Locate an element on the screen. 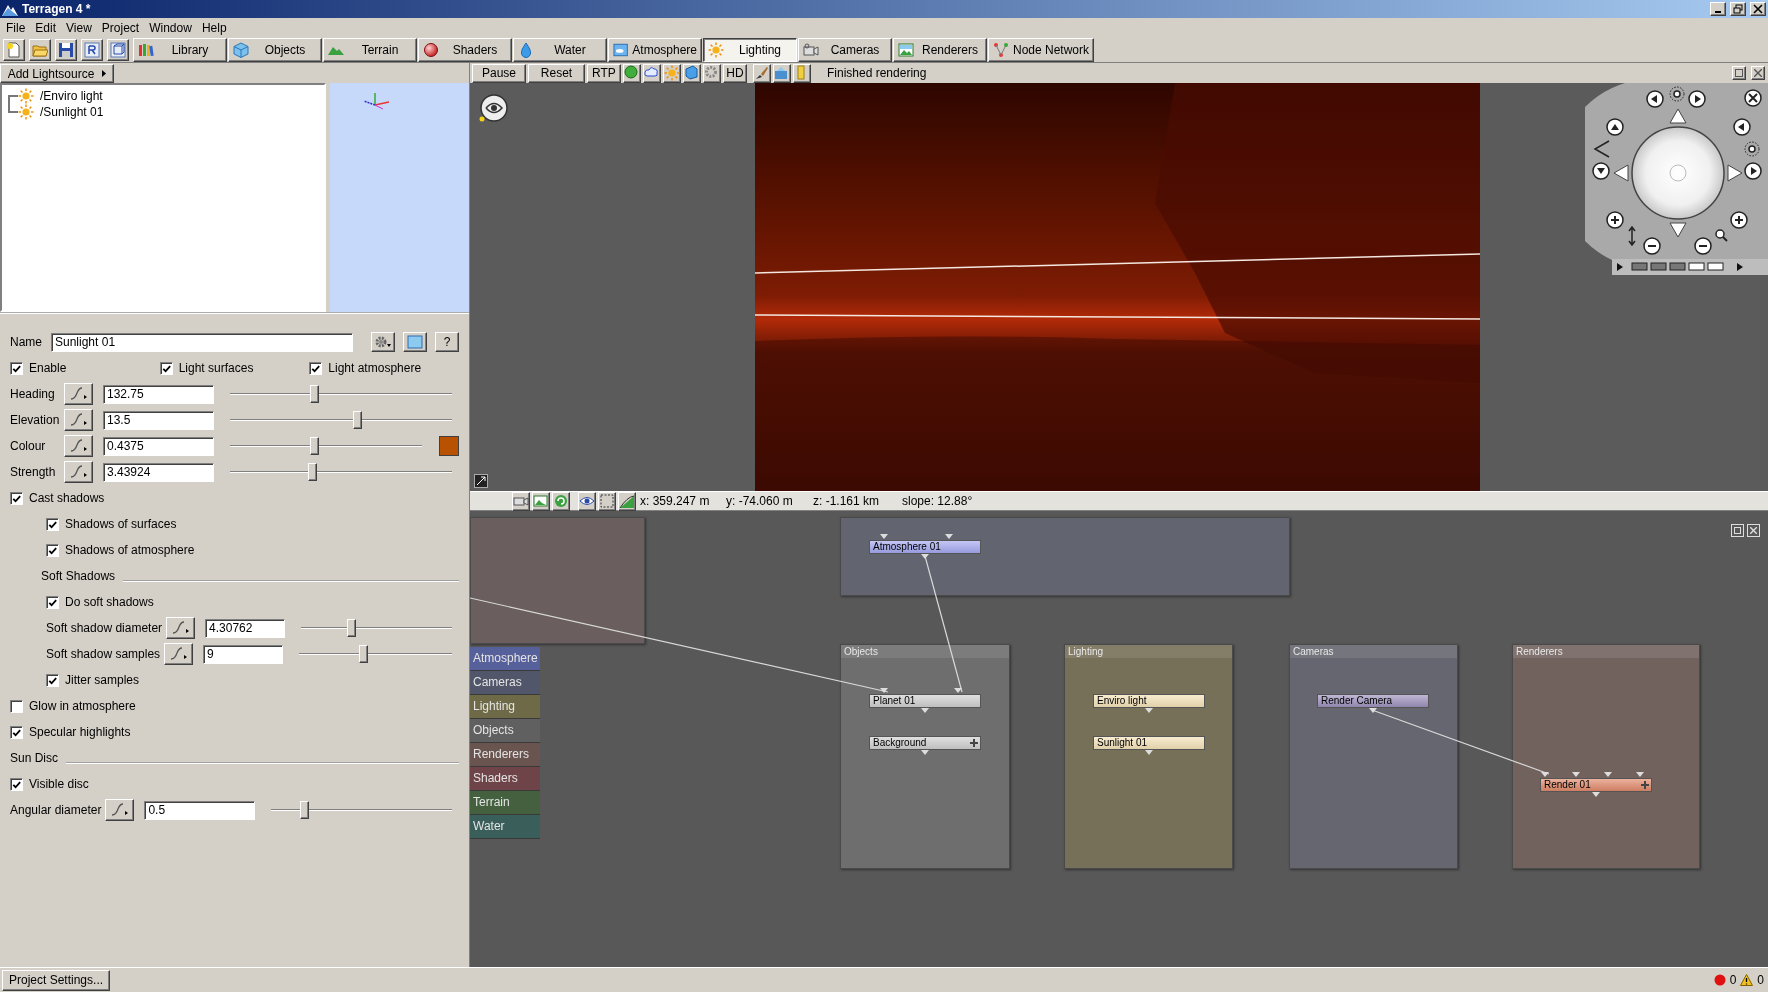 This screenshot has width=1768, height=992. help-button: ? is located at coordinates (447, 342).